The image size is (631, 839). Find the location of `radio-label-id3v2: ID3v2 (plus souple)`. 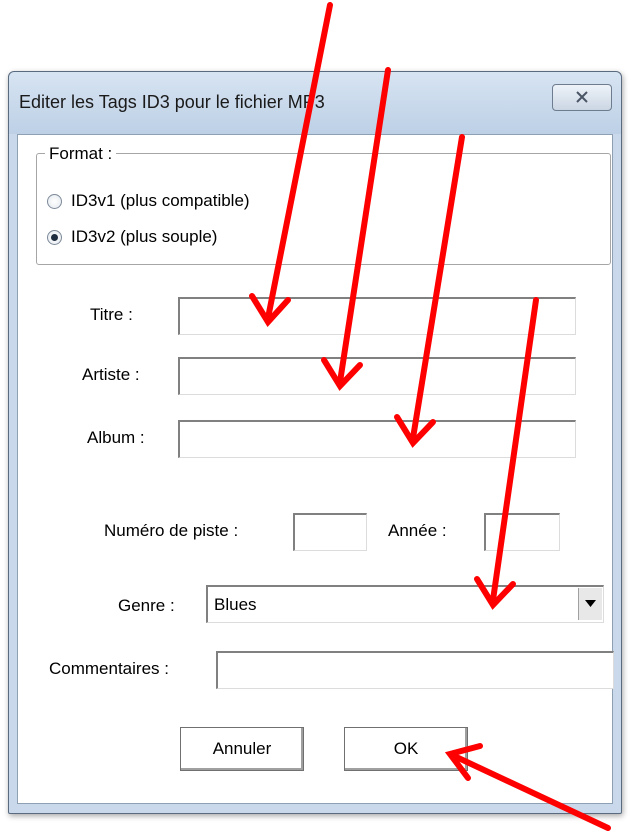

radio-label-id3v2: ID3v2 (plus souple) is located at coordinates (144, 237).